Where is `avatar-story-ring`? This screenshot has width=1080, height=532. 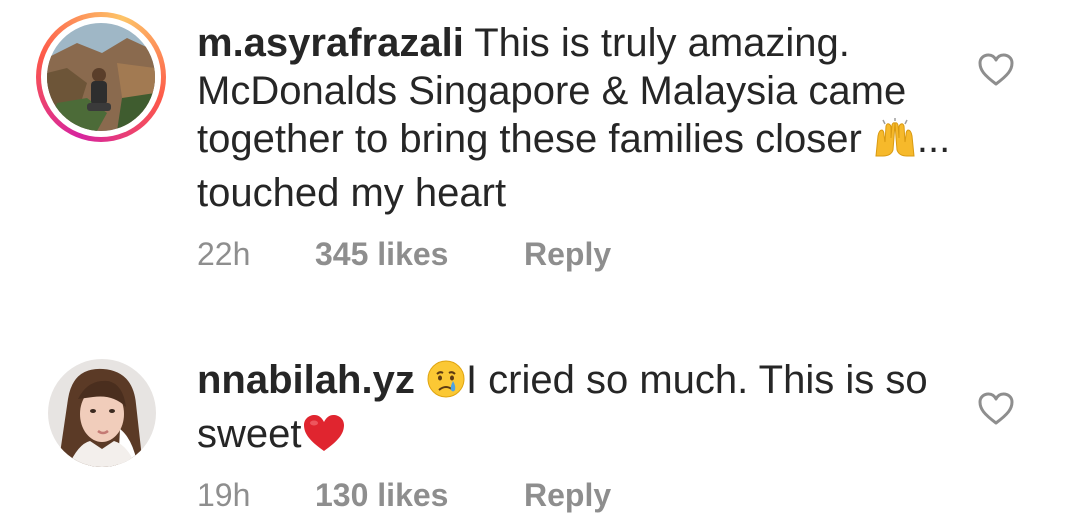 avatar-story-ring is located at coordinates (101, 77).